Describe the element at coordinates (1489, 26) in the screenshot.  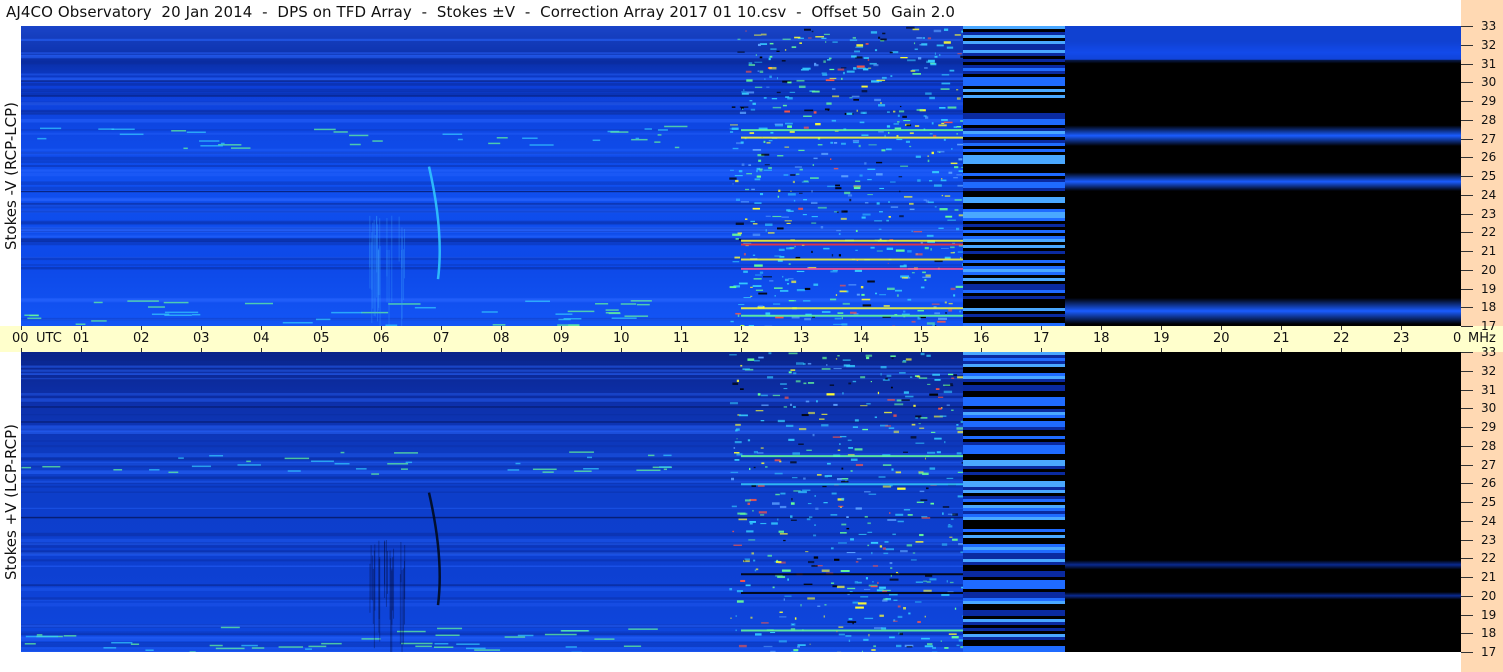
I see `frequency-tick-label: 33` at that location.